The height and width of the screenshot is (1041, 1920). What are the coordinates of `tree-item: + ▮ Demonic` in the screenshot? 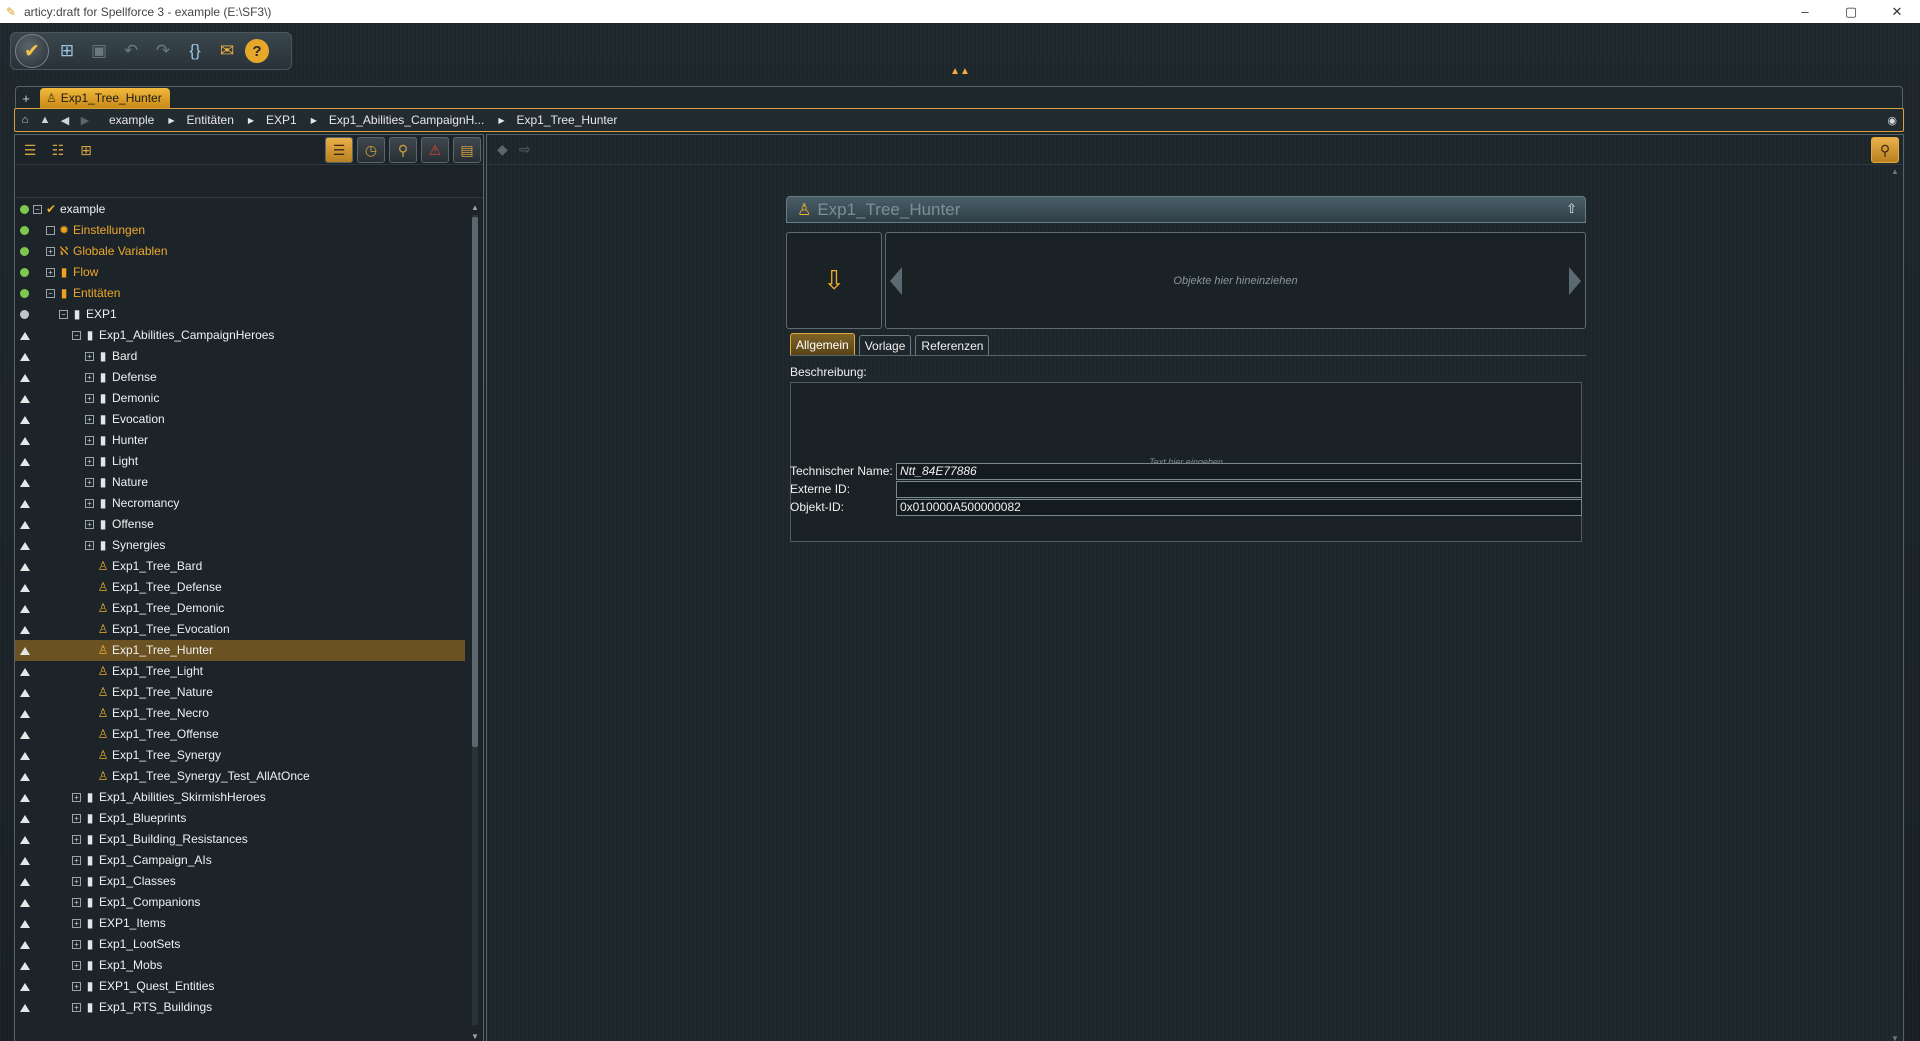 It's located at (240, 398).